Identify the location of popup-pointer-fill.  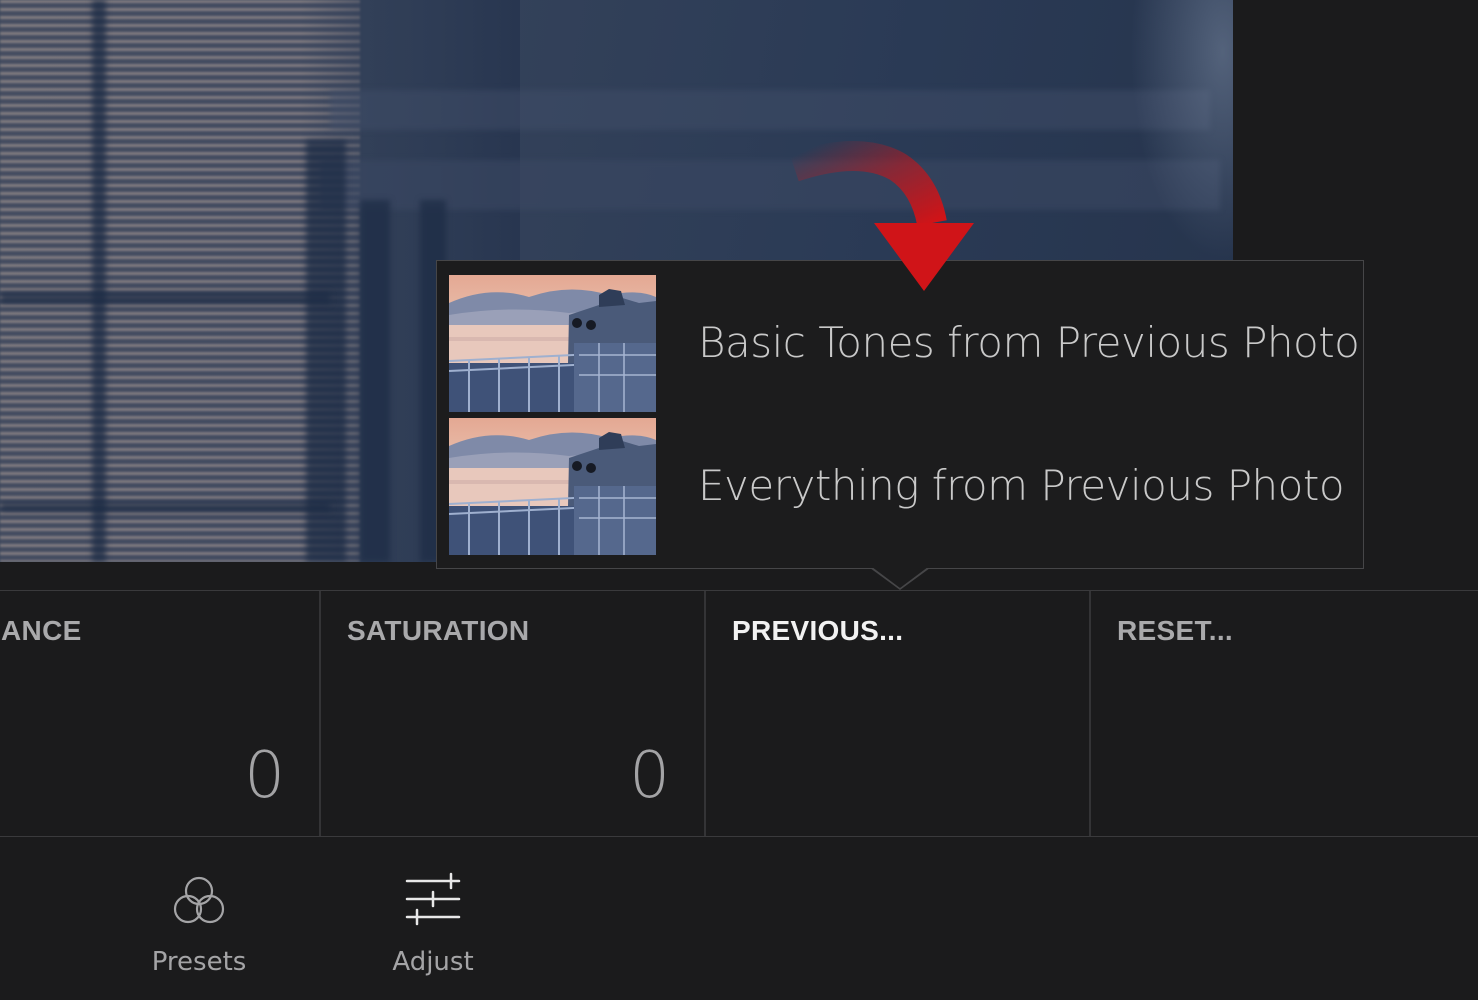
(900, 577).